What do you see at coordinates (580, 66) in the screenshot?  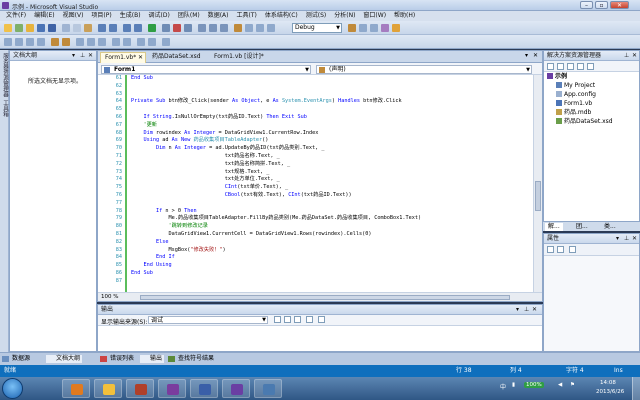 I see `view-code-icon` at bounding box center [580, 66].